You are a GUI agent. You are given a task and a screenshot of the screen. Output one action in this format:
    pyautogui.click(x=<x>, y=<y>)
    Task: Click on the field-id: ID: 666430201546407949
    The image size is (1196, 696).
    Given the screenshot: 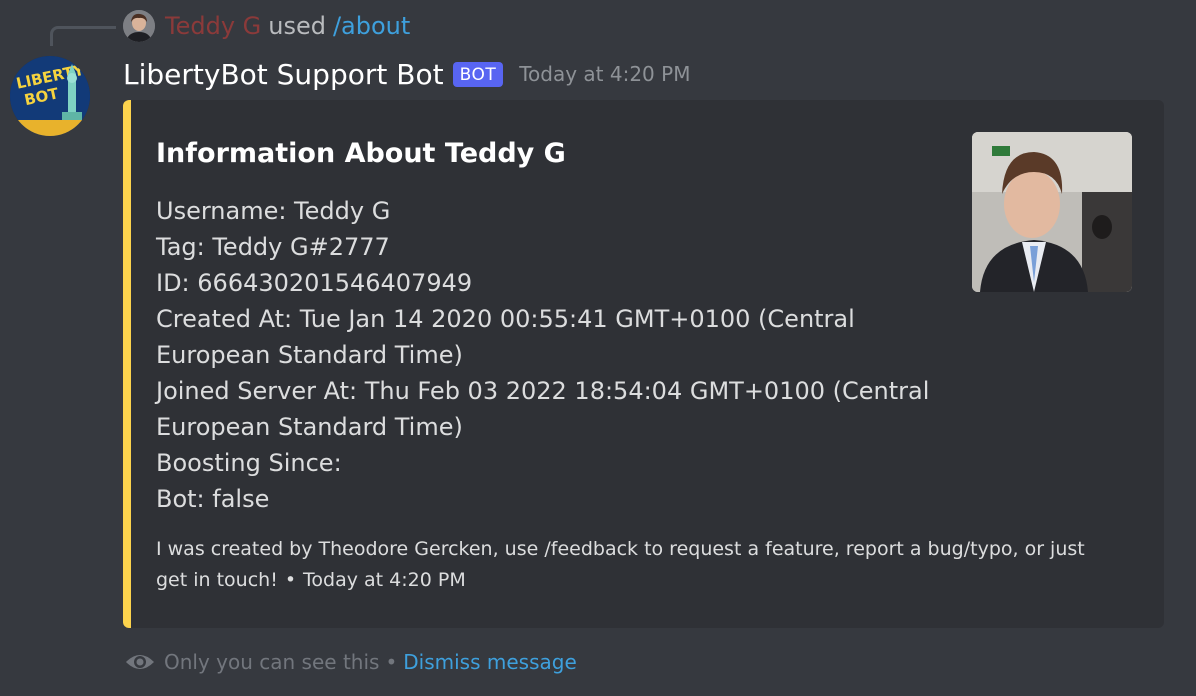 What is the action you would take?
    pyautogui.click(x=314, y=283)
    